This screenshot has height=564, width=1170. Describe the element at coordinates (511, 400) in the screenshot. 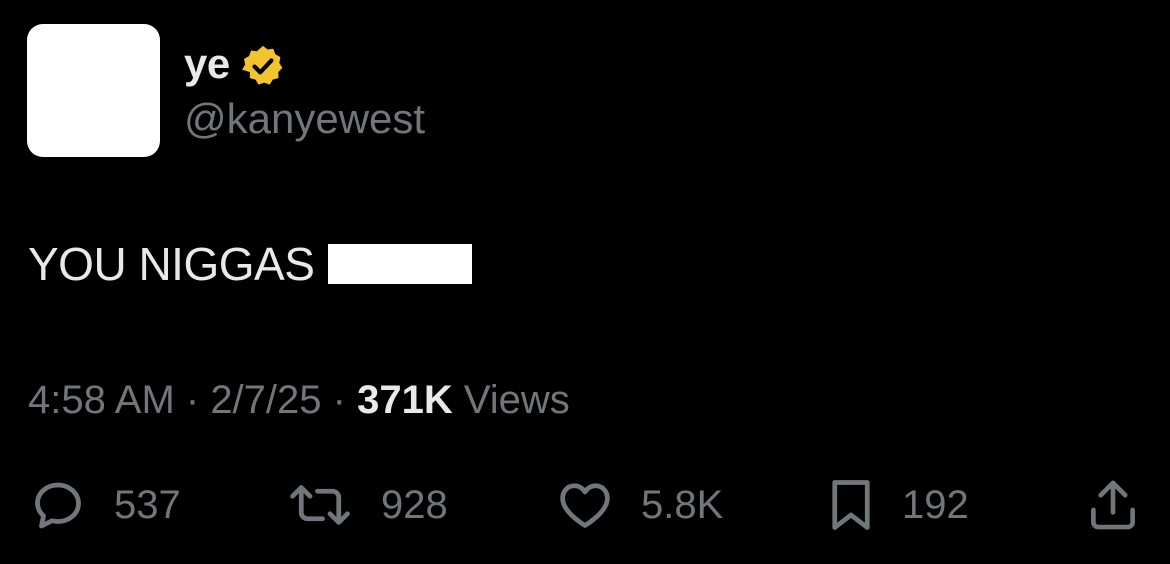

I see `views-label: Views` at that location.